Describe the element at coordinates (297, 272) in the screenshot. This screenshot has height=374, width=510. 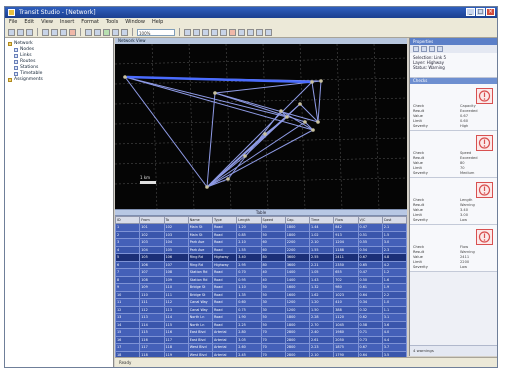
I see `table-cell: 1400` at that location.